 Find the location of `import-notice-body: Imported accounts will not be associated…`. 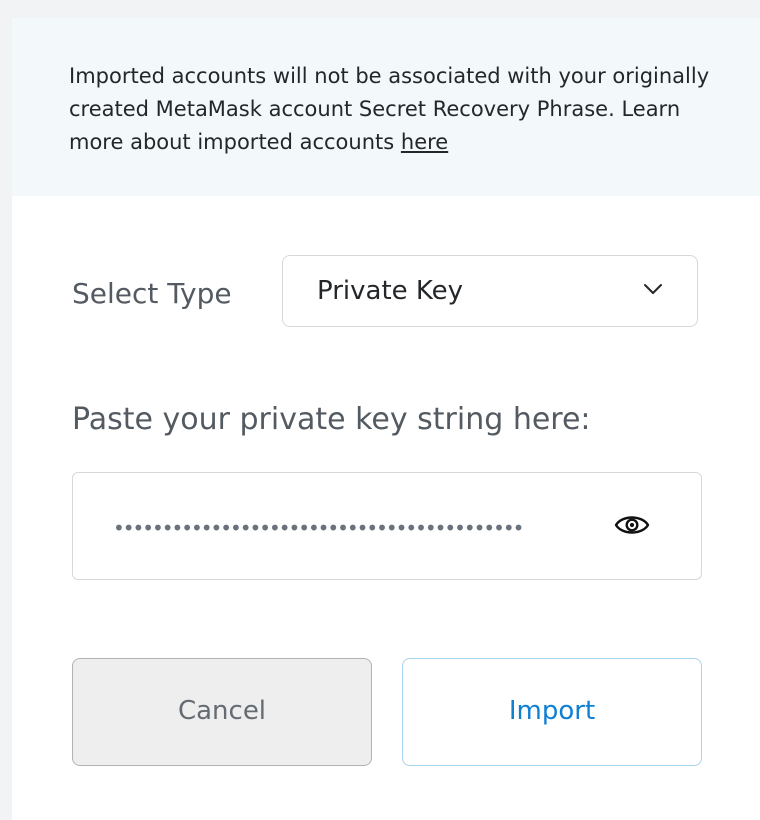

import-notice-body: Imported accounts will not be associated… is located at coordinates (389, 109).